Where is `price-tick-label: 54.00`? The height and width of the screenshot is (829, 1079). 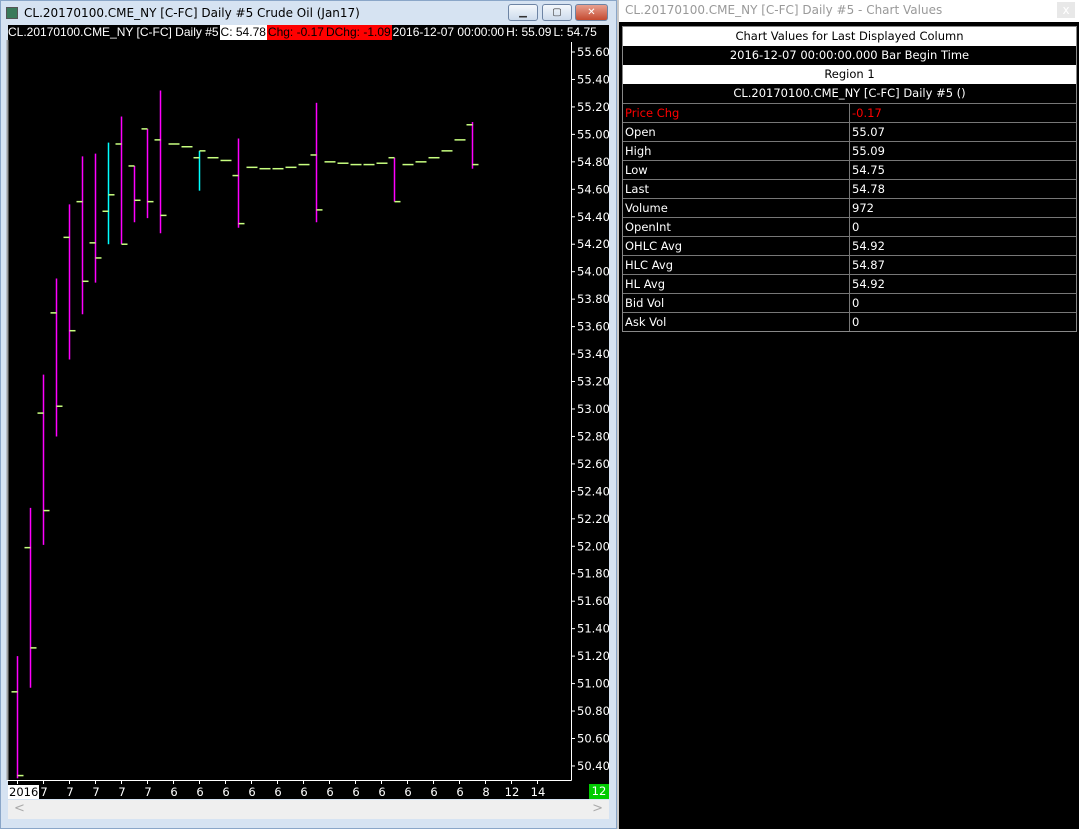 price-tick-label: 54.00 is located at coordinates (593, 272).